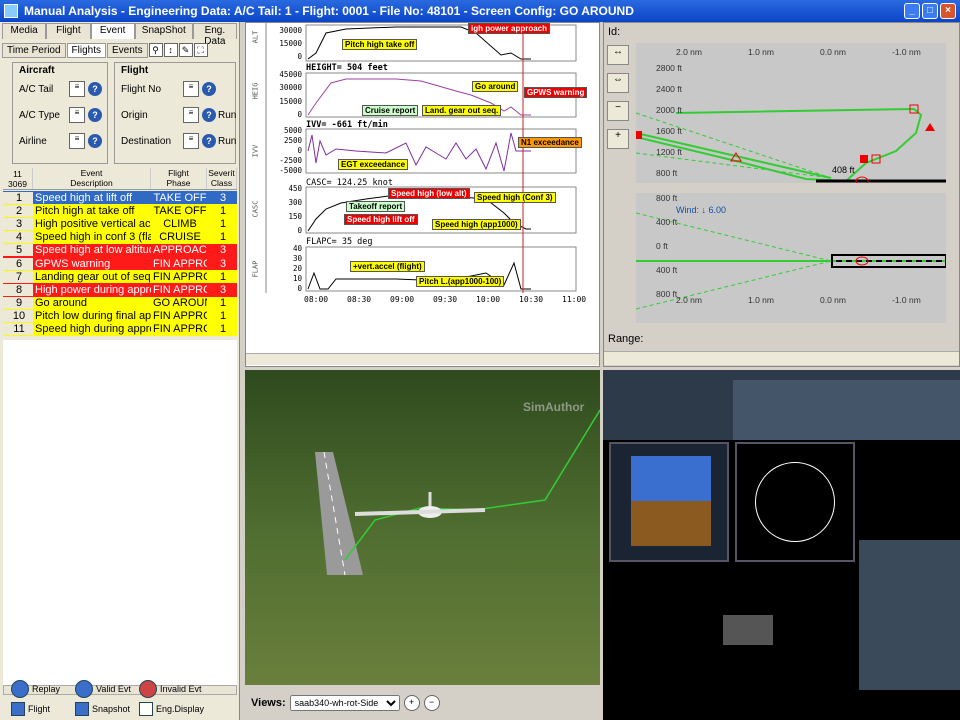 The height and width of the screenshot is (720, 960). Describe the element at coordinates (373, 164) in the screenshot. I see `annotation: EGT exceedance` at that location.